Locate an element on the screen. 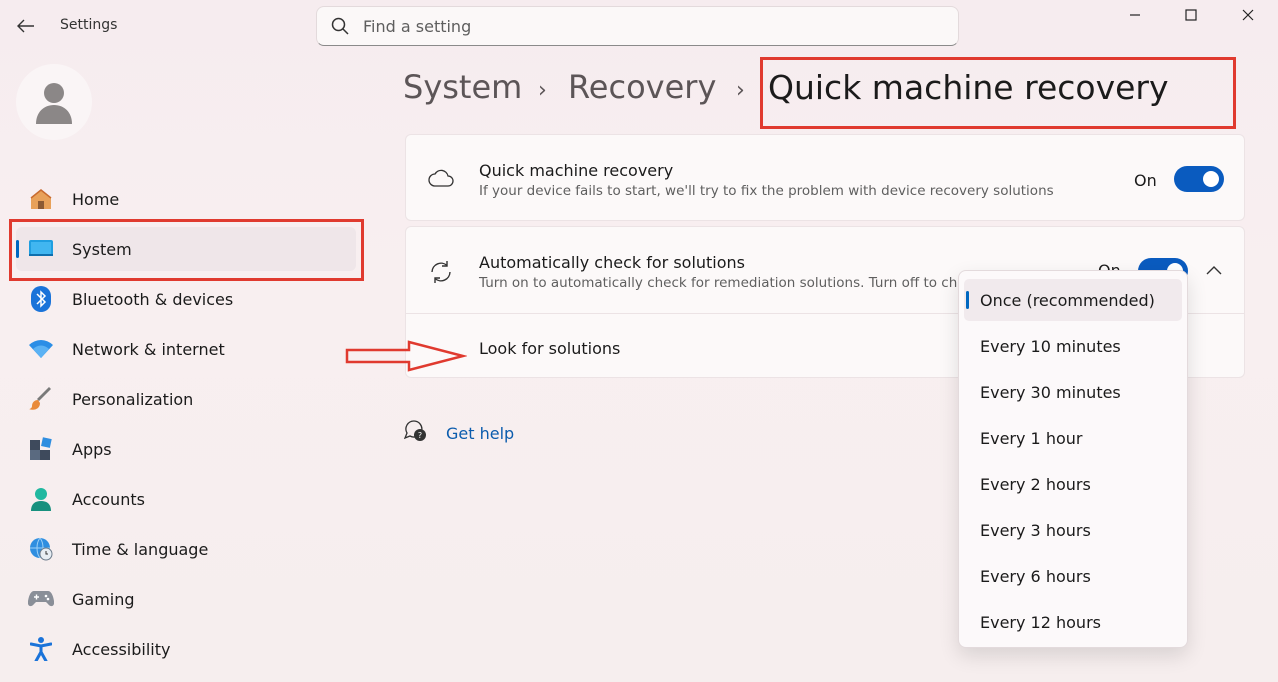 The image size is (1278, 682). sidebar-item-label: Personalization is located at coordinates (133, 399).